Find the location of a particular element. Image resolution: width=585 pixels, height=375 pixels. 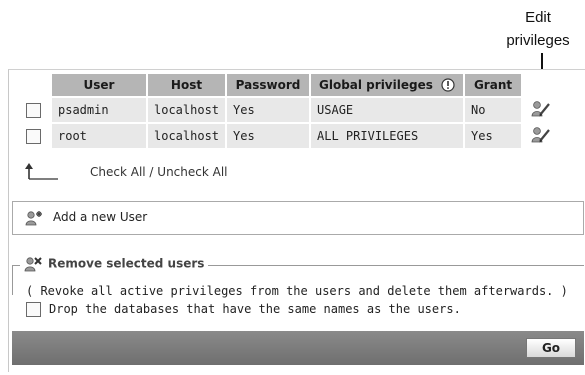

remove-users-legend: Remove selected users is located at coordinates (114, 264).